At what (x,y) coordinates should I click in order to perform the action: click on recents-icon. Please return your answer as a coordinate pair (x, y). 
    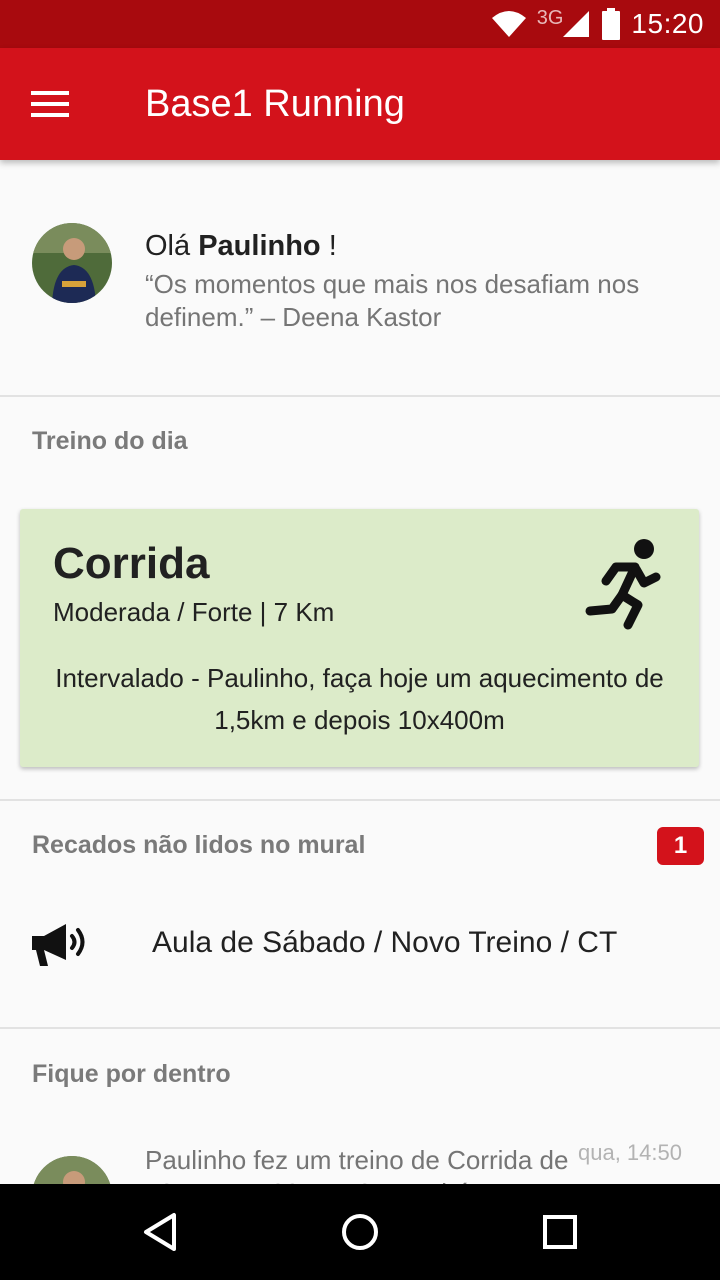
    Looking at the image, I should click on (560, 1232).